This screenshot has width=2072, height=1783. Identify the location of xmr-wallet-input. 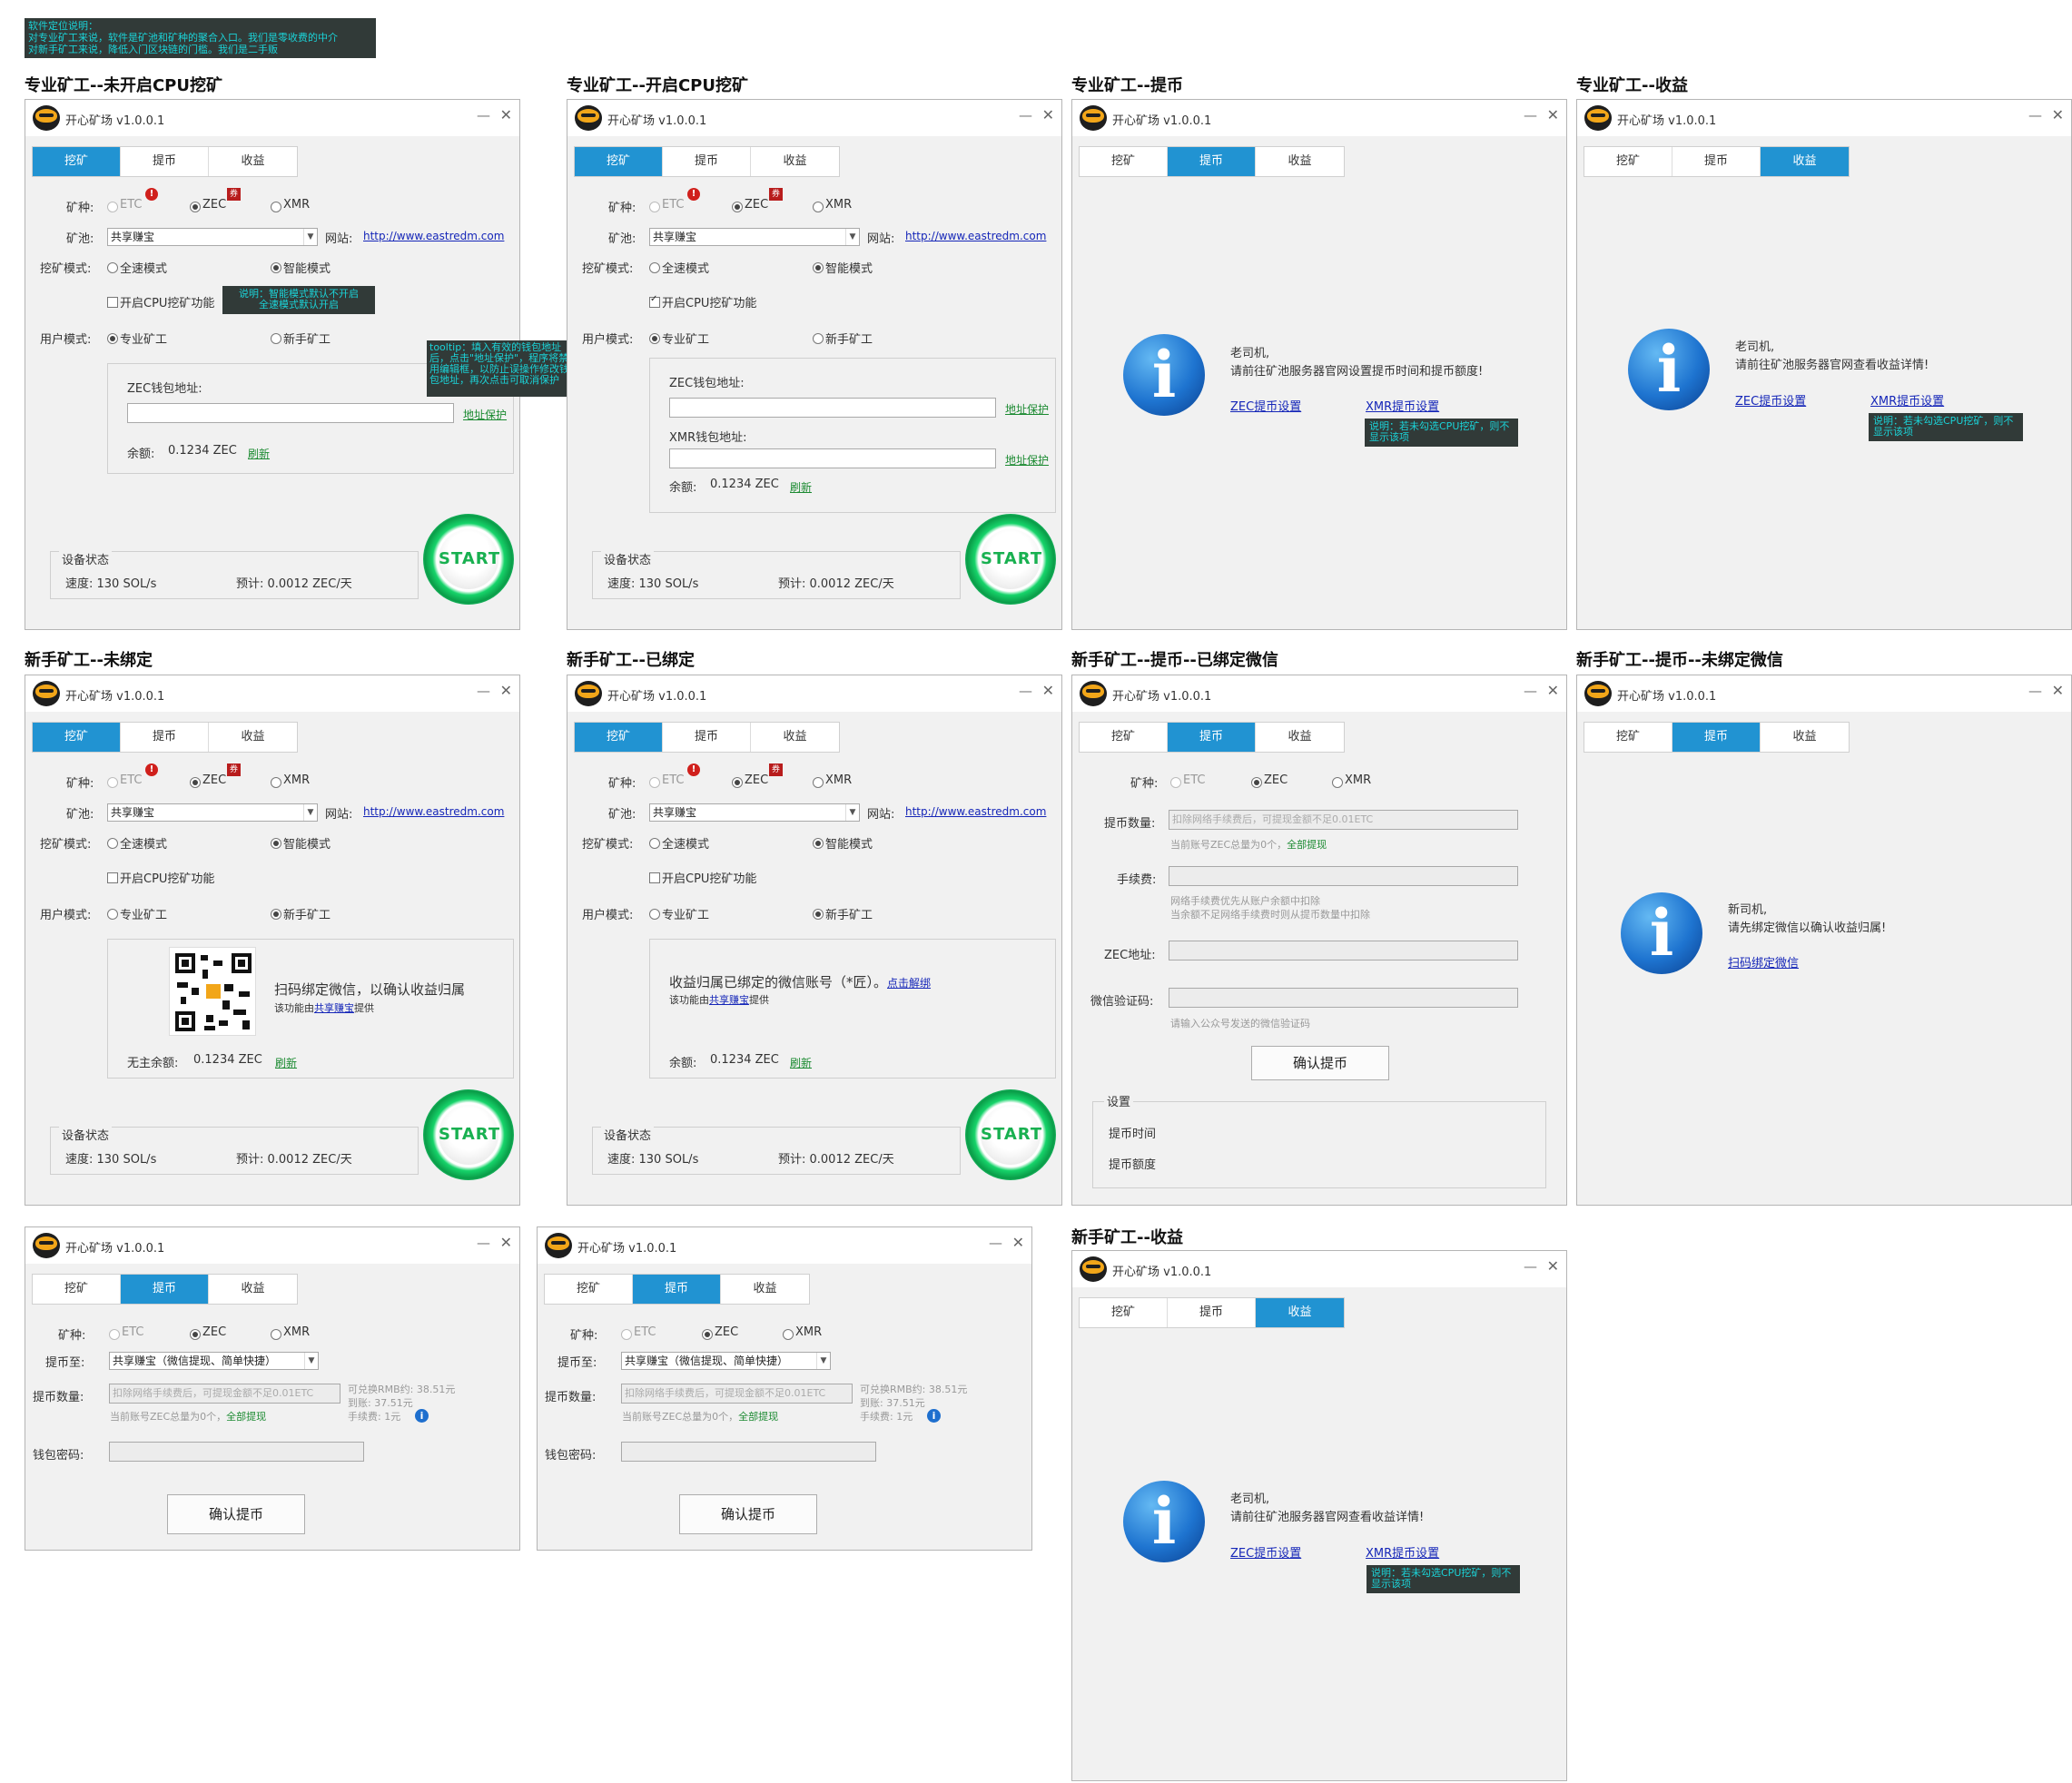
(832, 458).